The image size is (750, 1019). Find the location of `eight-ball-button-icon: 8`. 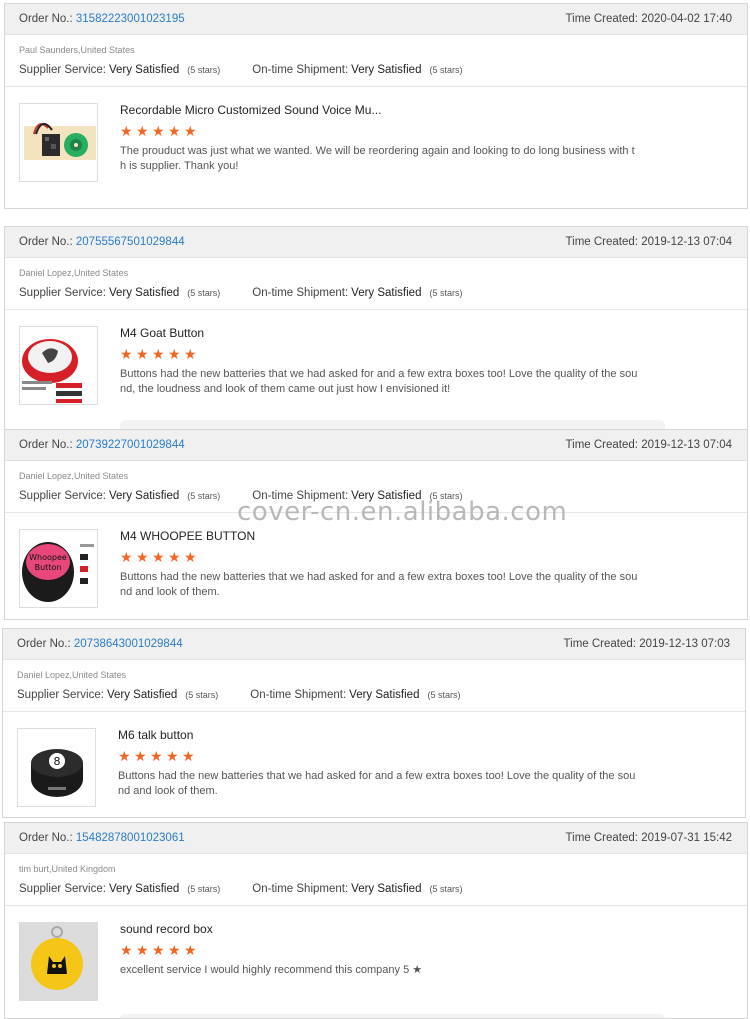

eight-ball-button-icon: 8 is located at coordinates (56, 767).